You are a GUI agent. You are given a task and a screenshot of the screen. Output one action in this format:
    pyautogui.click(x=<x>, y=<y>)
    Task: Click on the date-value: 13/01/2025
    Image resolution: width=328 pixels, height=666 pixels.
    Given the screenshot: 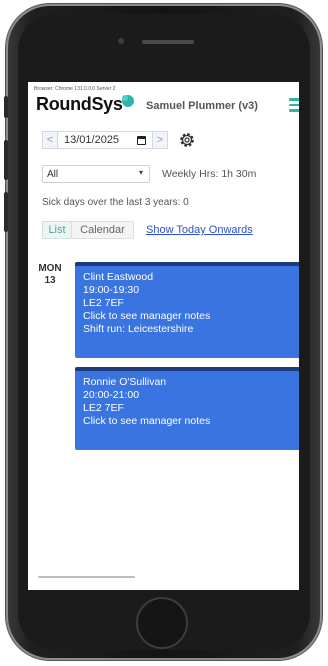 What is the action you would take?
    pyautogui.click(x=92, y=140)
    